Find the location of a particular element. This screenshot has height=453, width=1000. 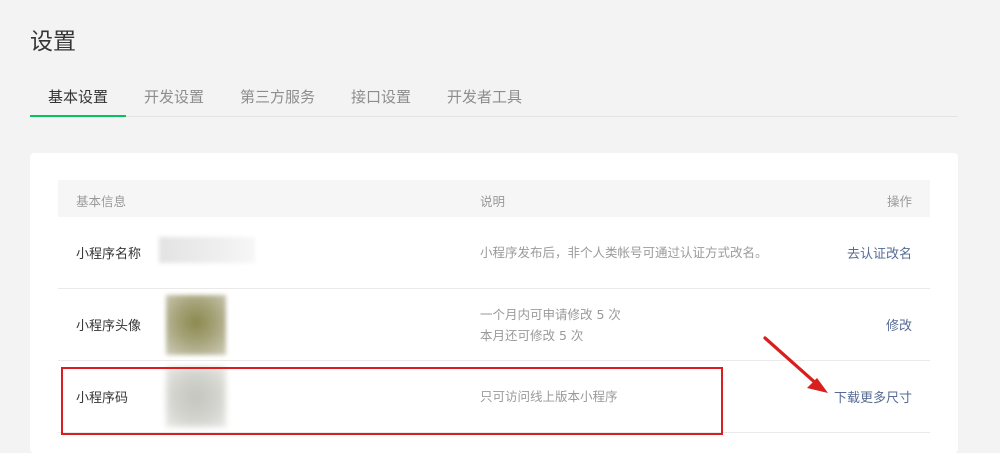

description-line: 本月还可修改 5 次 is located at coordinates (532, 335).